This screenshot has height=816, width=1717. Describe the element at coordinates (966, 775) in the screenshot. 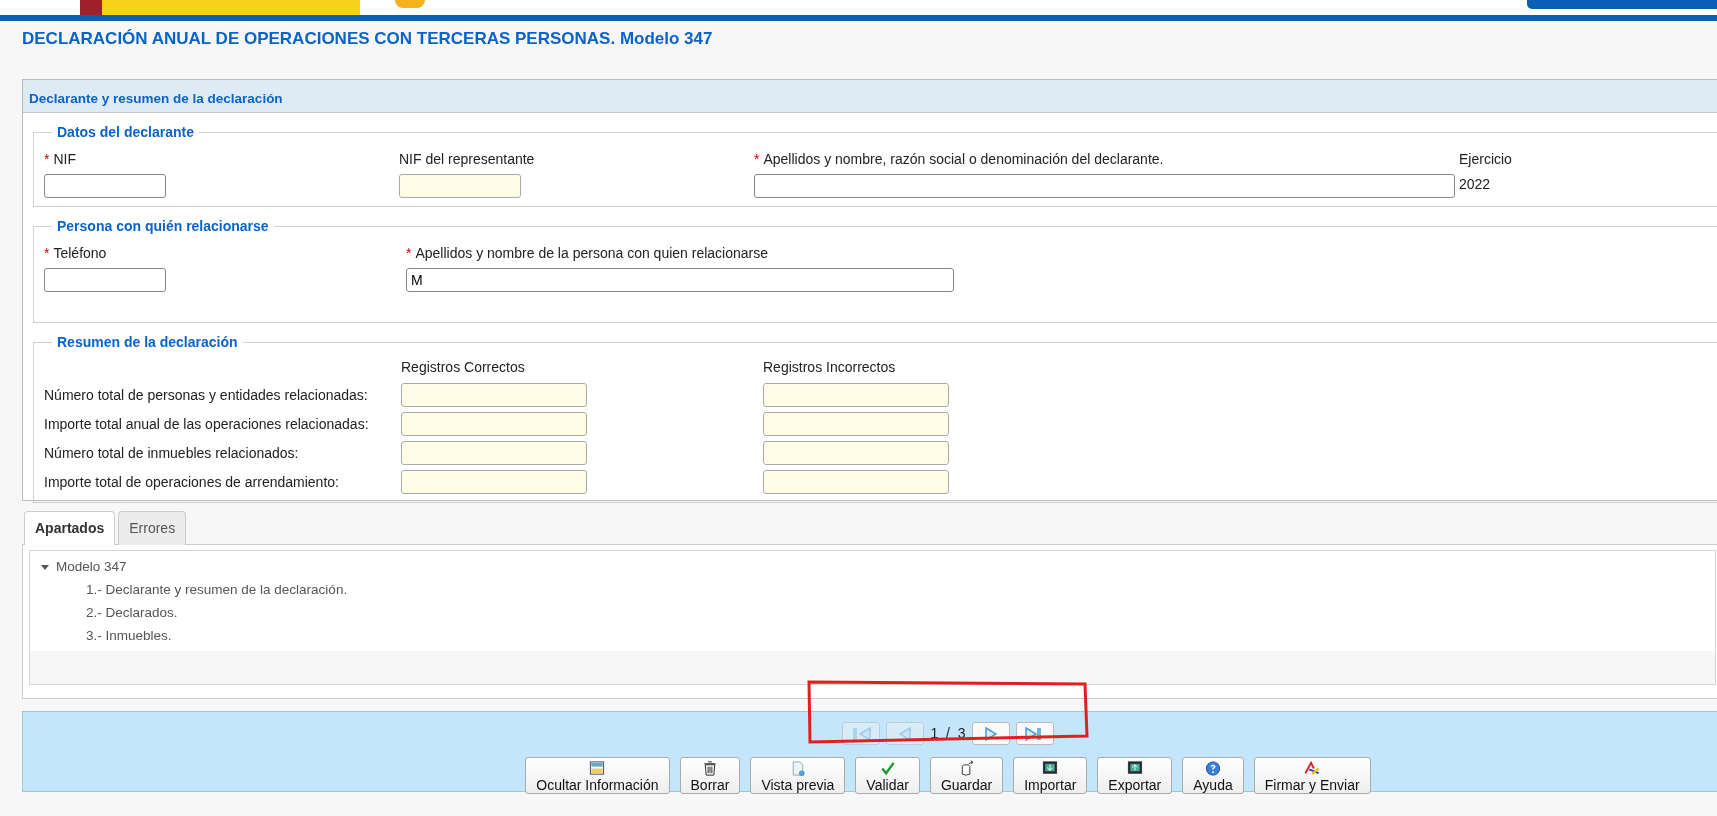

I see `toolbar-button: Guardar` at that location.